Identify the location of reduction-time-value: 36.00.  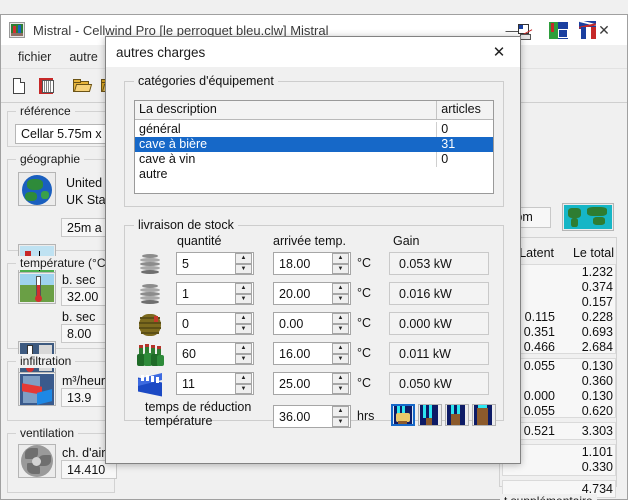
(303, 417).